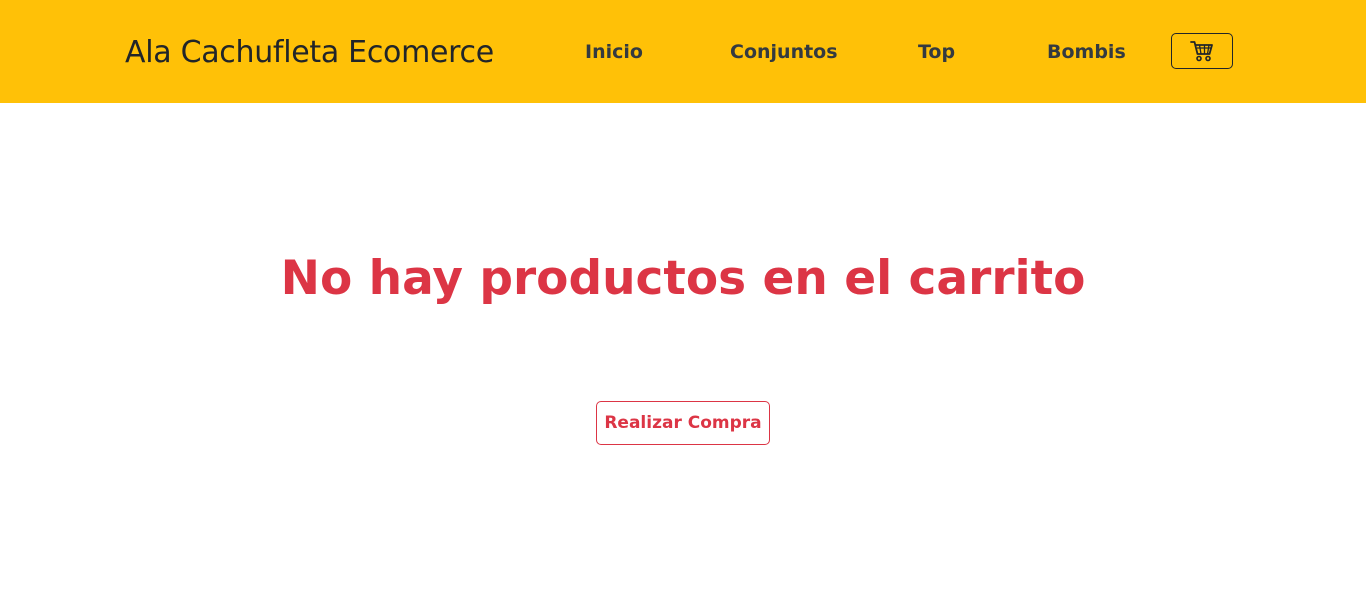 The width and height of the screenshot is (1366, 601). I want to click on nav-link-conjuntos: Conjuntos, so click(784, 52).